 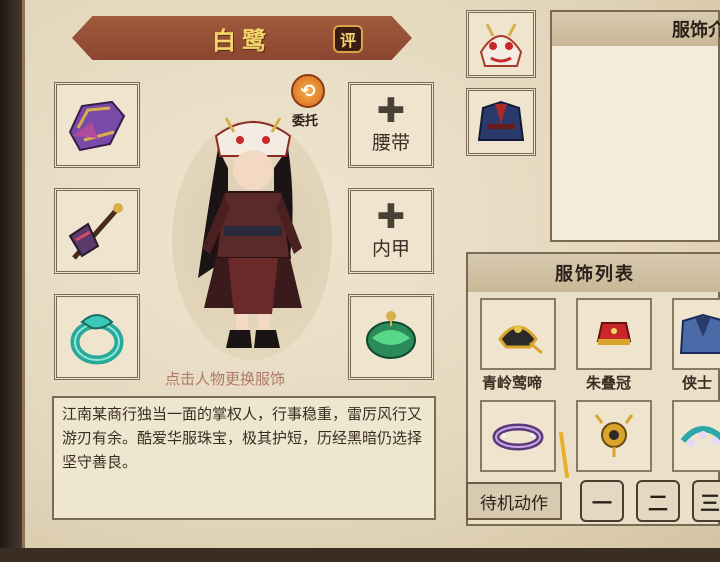 I want to click on outfit-item-label: 青岭莺啼, so click(x=512, y=383).